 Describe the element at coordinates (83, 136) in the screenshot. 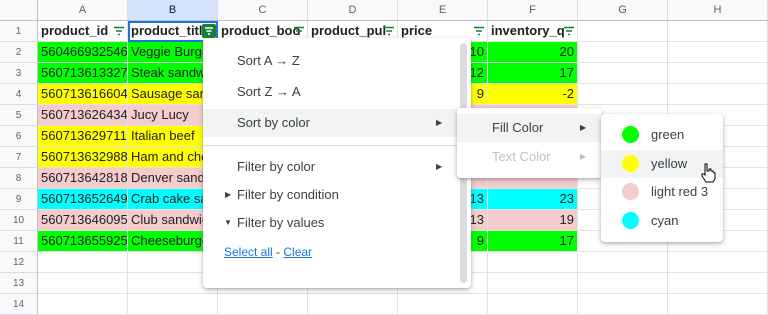

I see `table-cell: 5607136297114` at that location.